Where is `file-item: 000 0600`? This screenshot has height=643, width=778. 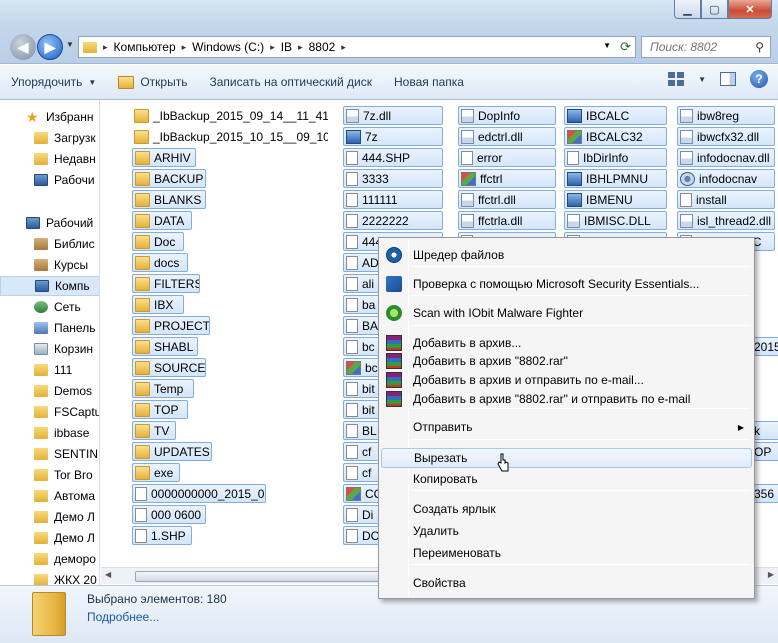
file-item: 000 0600 is located at coordinates (169, 514).